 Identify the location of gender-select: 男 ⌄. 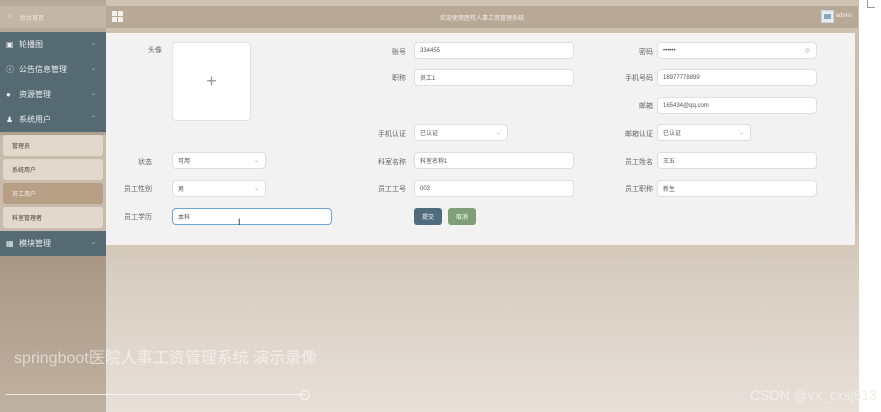
(219, 188).